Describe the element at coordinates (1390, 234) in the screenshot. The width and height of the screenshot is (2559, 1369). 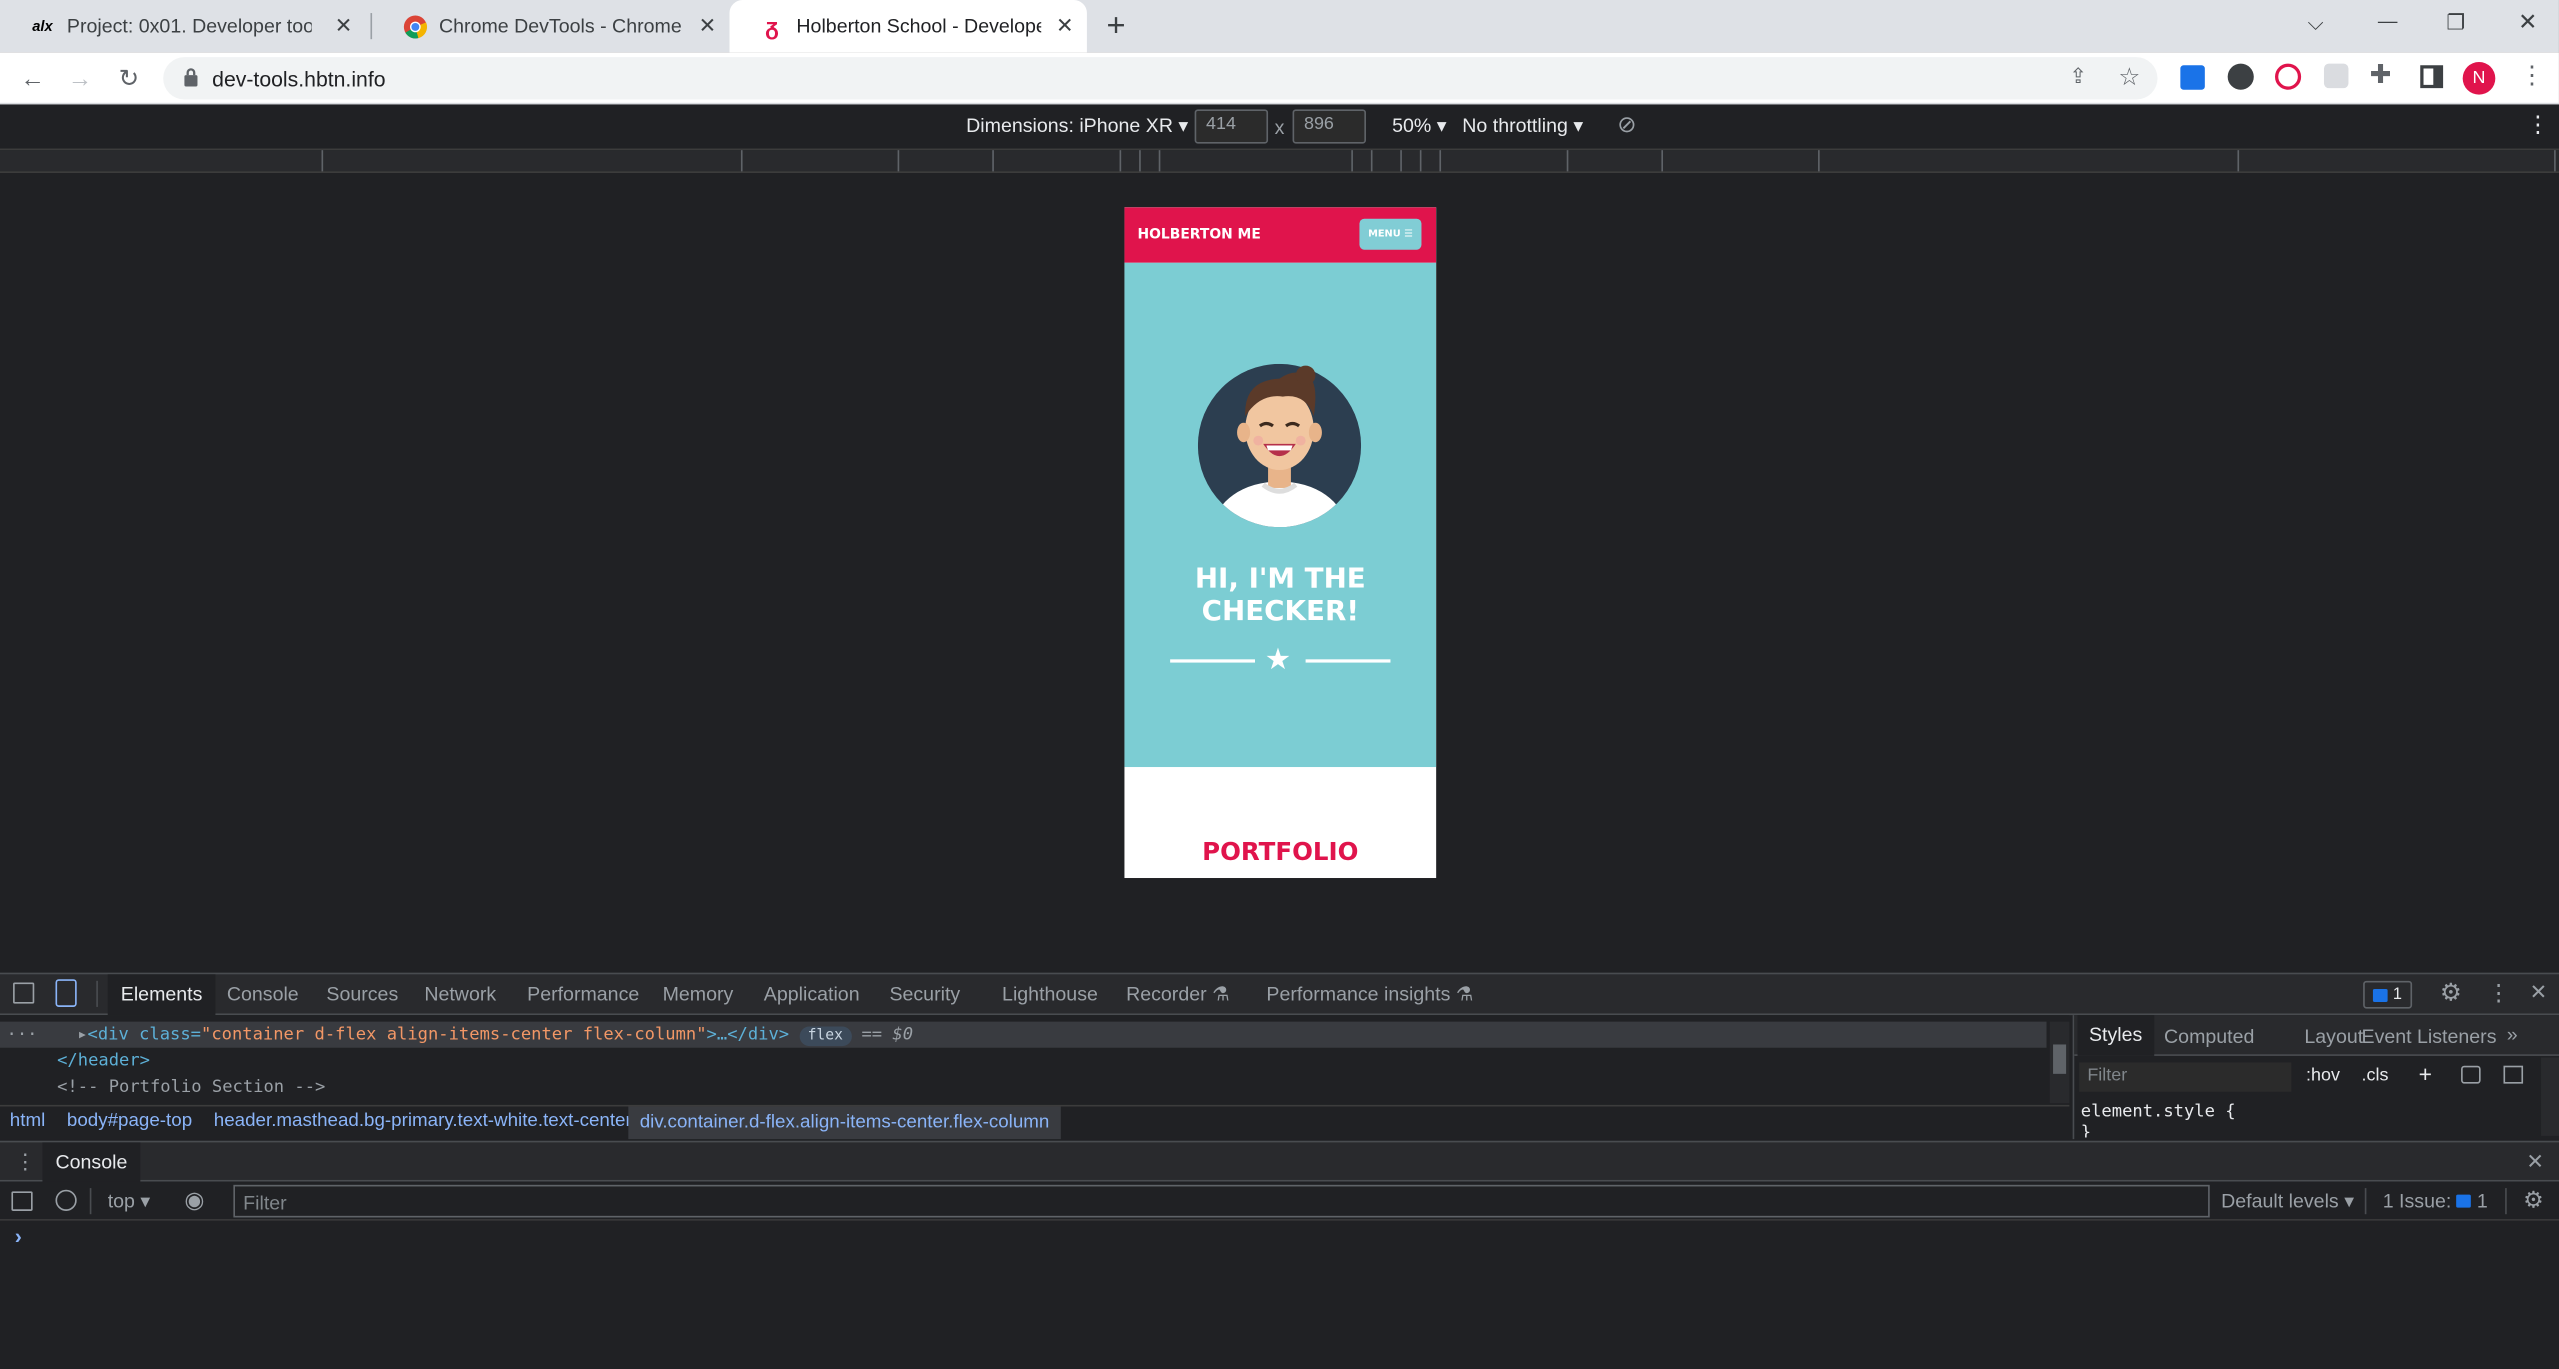
I see `menu-button: MENU ☰` at that location.